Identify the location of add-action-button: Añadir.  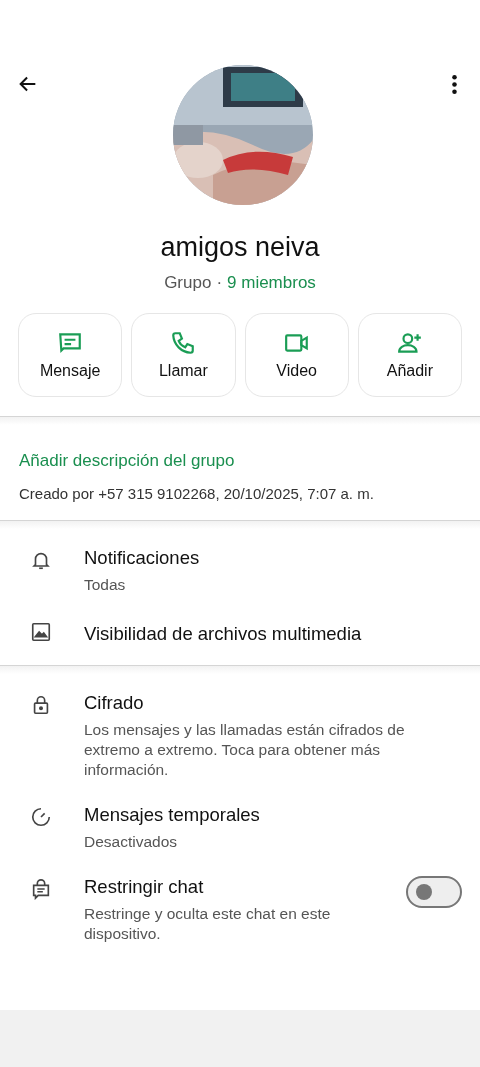
(409, 355).